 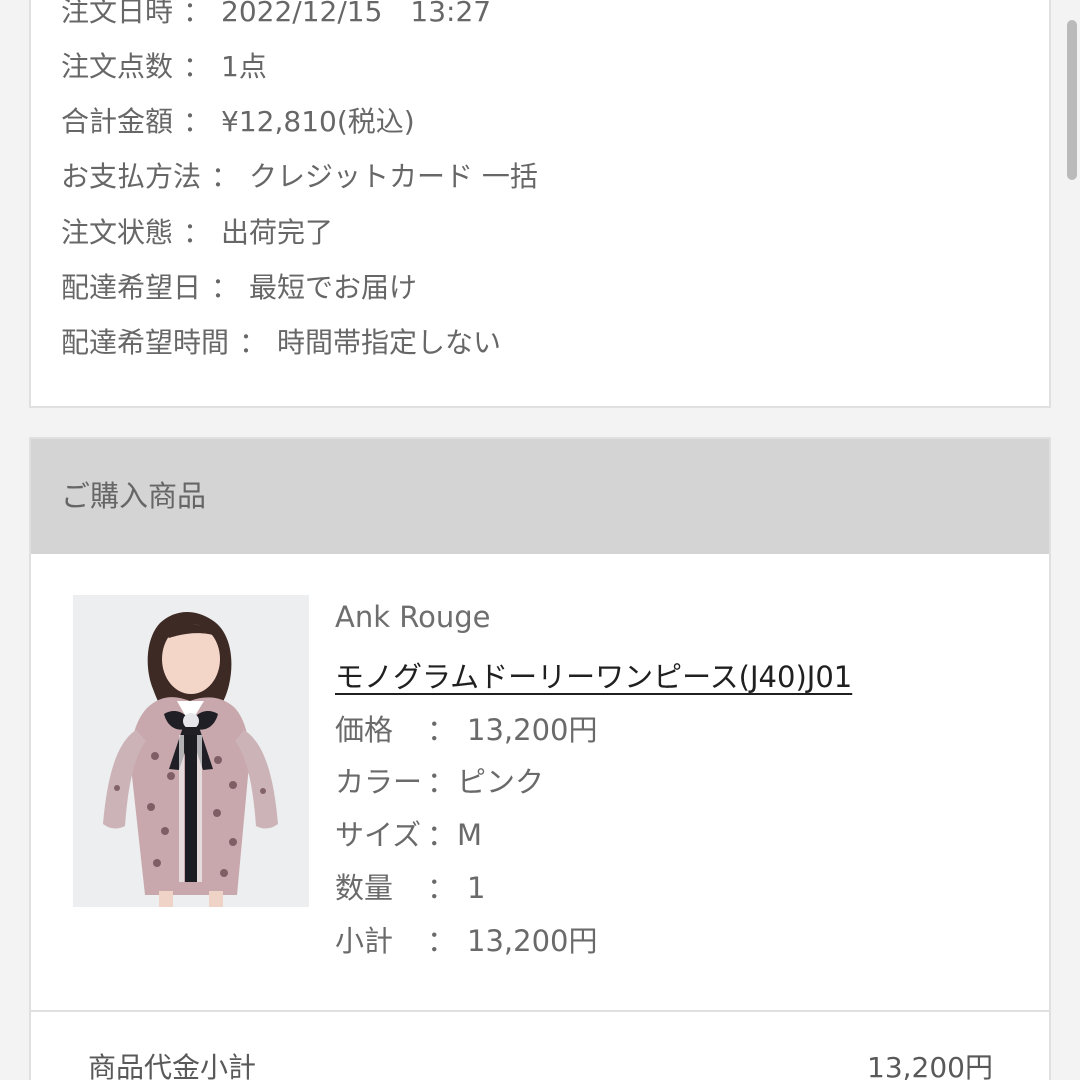 I want to click on color-value: ピンク, so click(x=501, y=782).